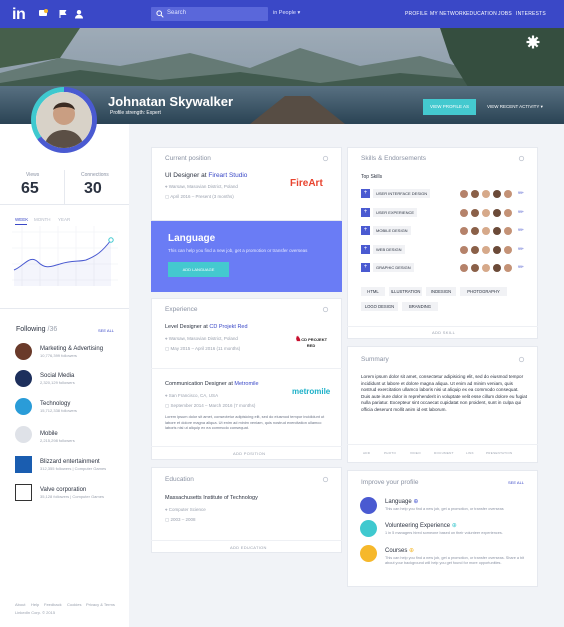 The height and width of the screenshot is (627, 564). What do you see at coordinates (286, 13) in the screenshot?
I see `search-filter-dropdown: in People ▾` at bounding box center [286, 13].